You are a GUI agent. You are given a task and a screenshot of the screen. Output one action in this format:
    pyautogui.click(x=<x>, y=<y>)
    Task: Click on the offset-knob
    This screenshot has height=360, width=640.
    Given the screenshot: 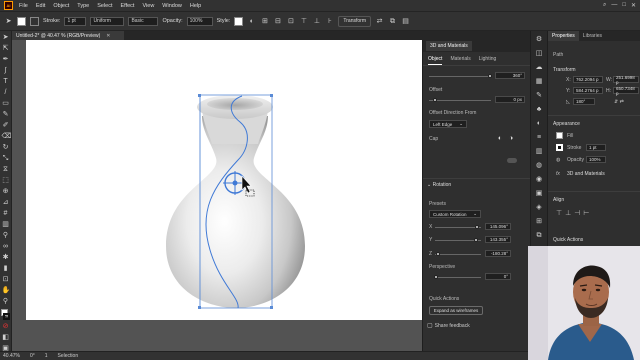 What is the action you would take?
    pyautogui.click(x=435, y=100)
    